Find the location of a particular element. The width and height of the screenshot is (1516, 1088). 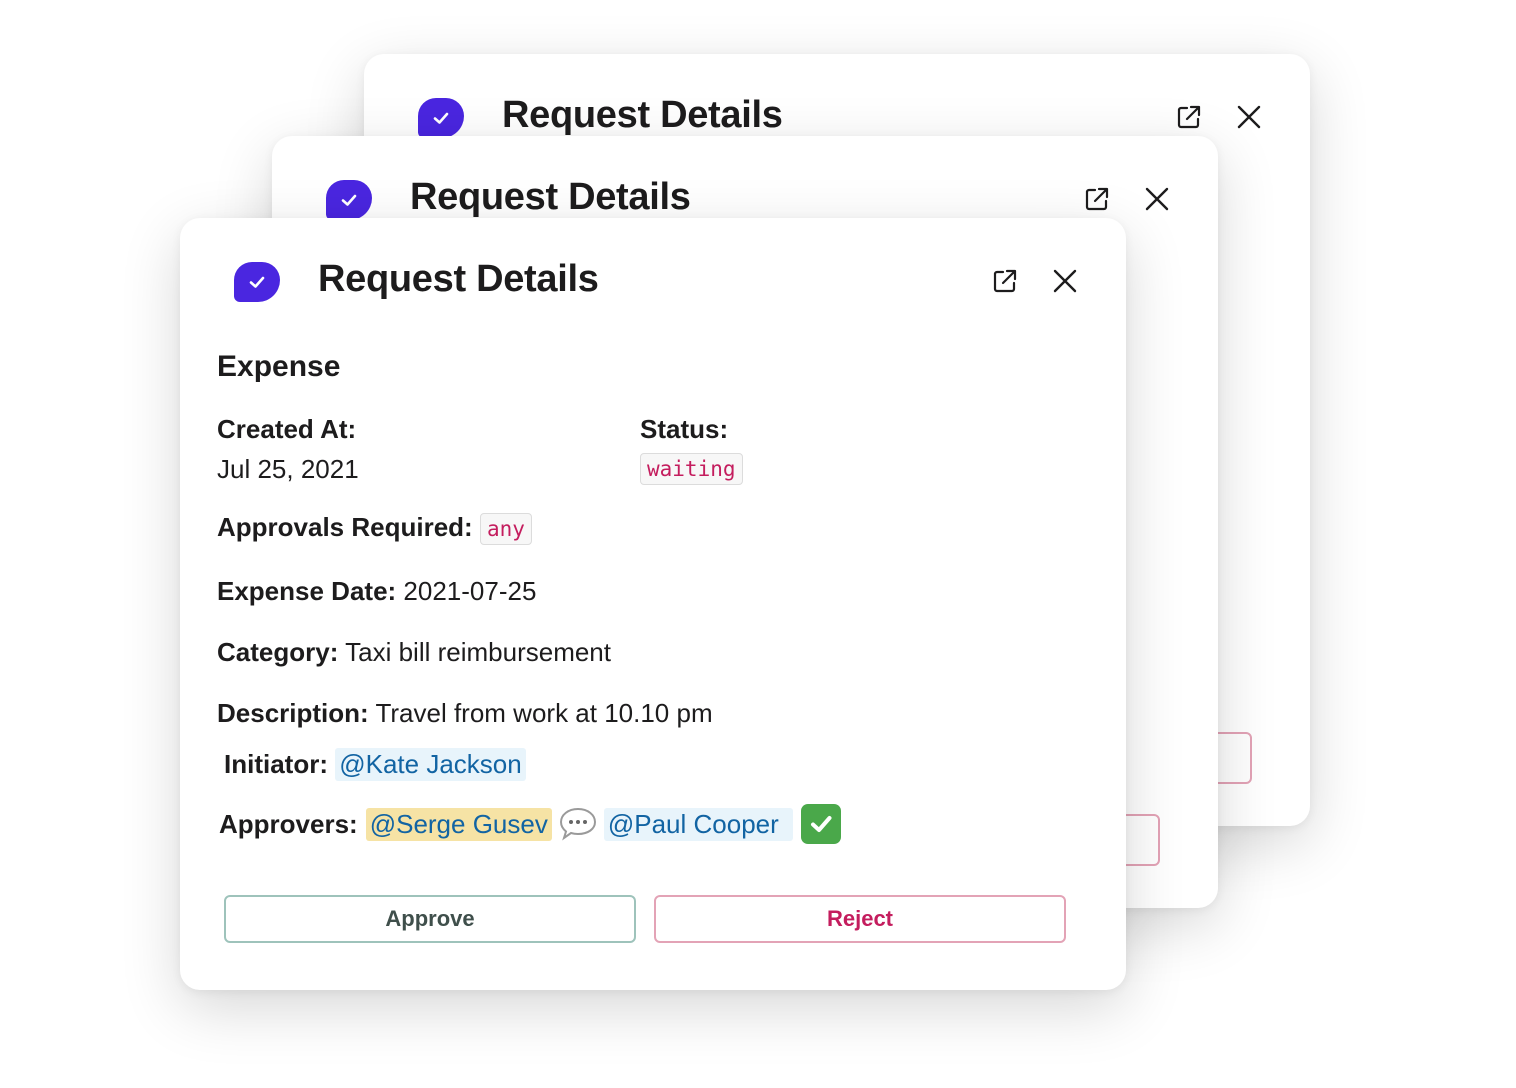

section-title: Expense is located at coordinates (279, 366).